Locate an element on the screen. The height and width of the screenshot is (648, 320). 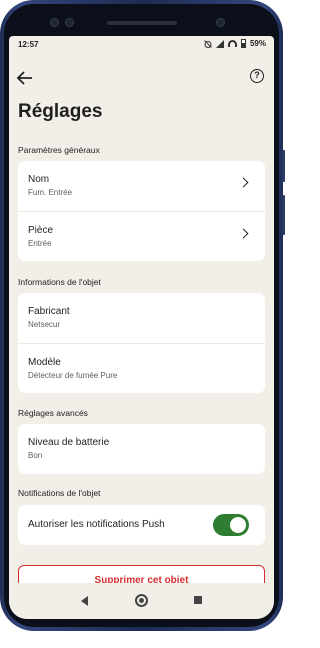
signal-icon is located at coordinates (219, 43).